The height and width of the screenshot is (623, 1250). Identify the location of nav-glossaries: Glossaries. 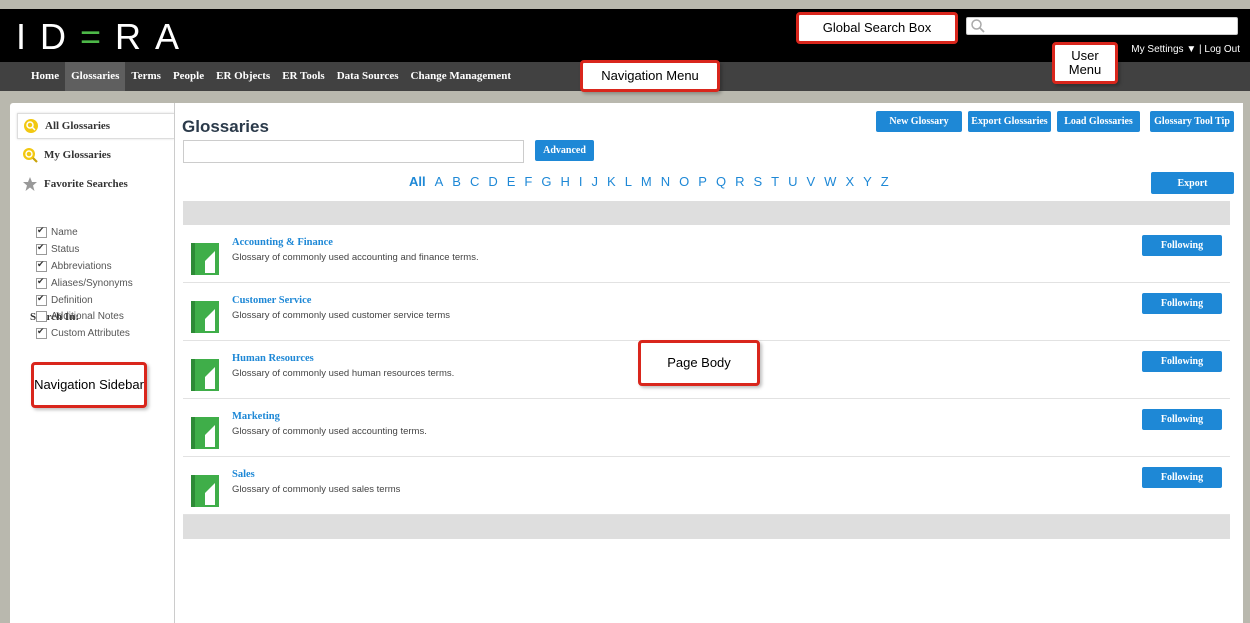
(95, 76).